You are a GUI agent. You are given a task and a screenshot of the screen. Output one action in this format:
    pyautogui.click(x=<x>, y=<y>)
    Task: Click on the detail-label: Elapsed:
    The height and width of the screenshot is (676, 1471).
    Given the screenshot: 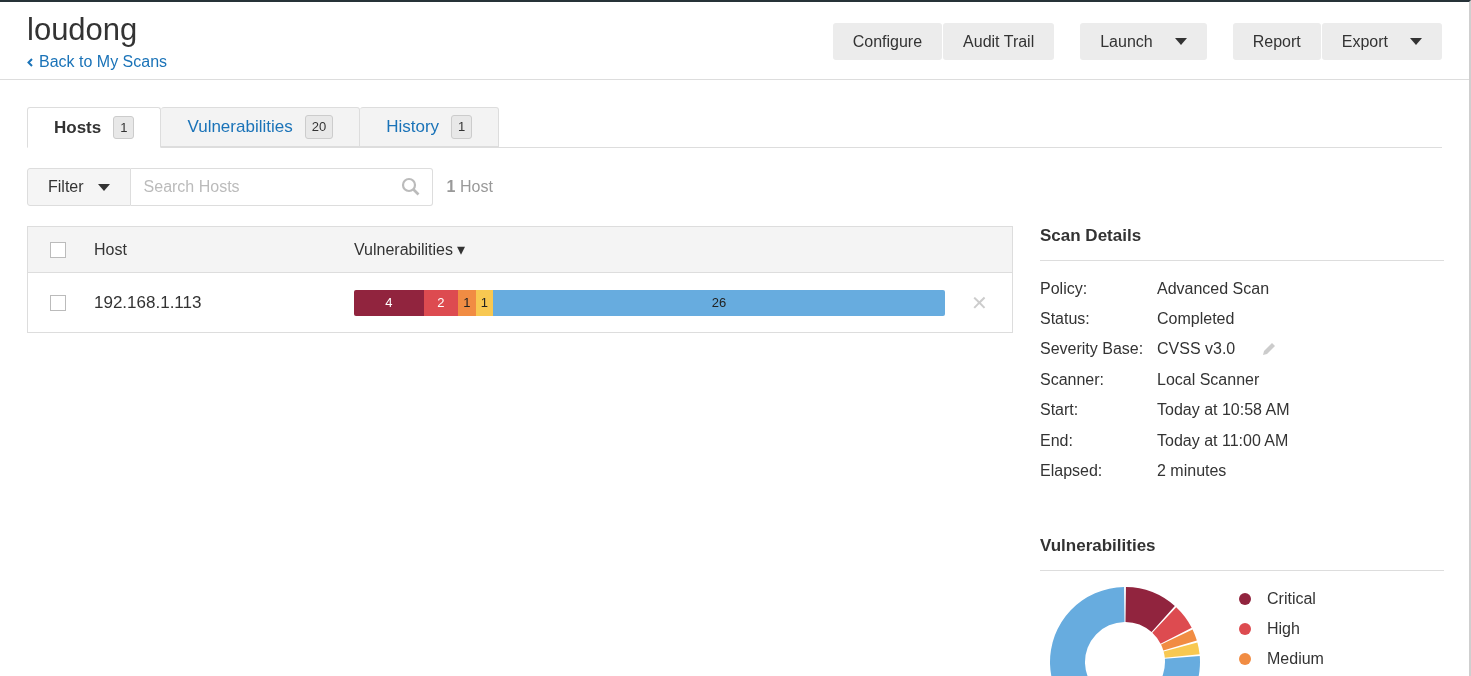 What is the action you would take?
    pyautogui.click(x=1072, y=471)
    